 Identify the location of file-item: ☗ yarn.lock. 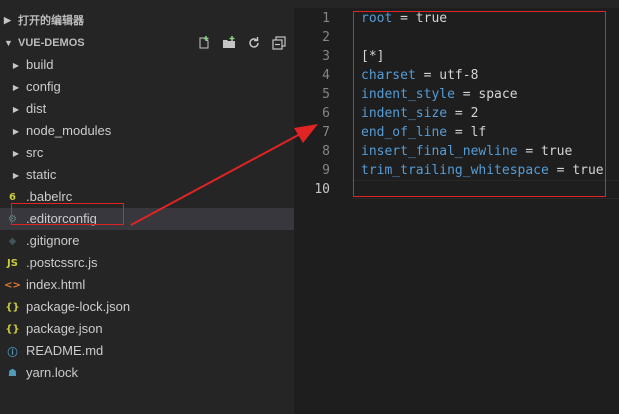
(147, 373).